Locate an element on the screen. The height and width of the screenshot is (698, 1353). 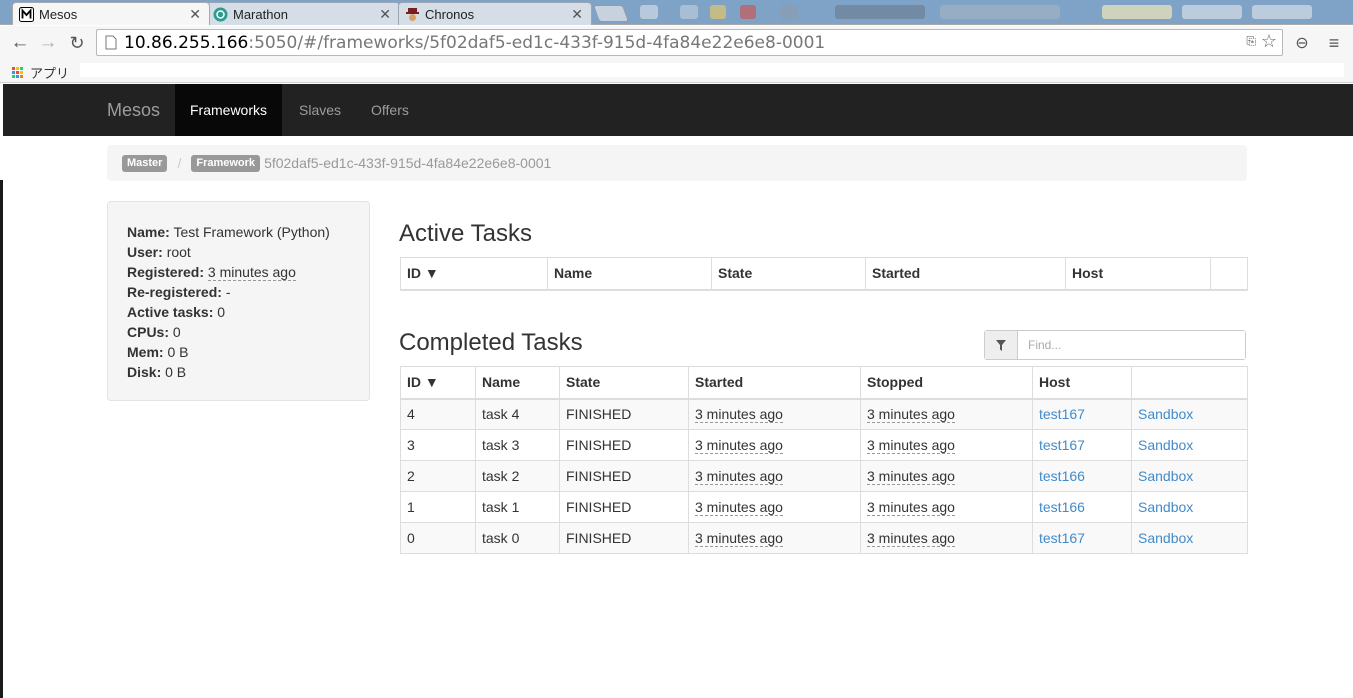
apps-shortcut: アプリ is located at coordinates (40, 72).